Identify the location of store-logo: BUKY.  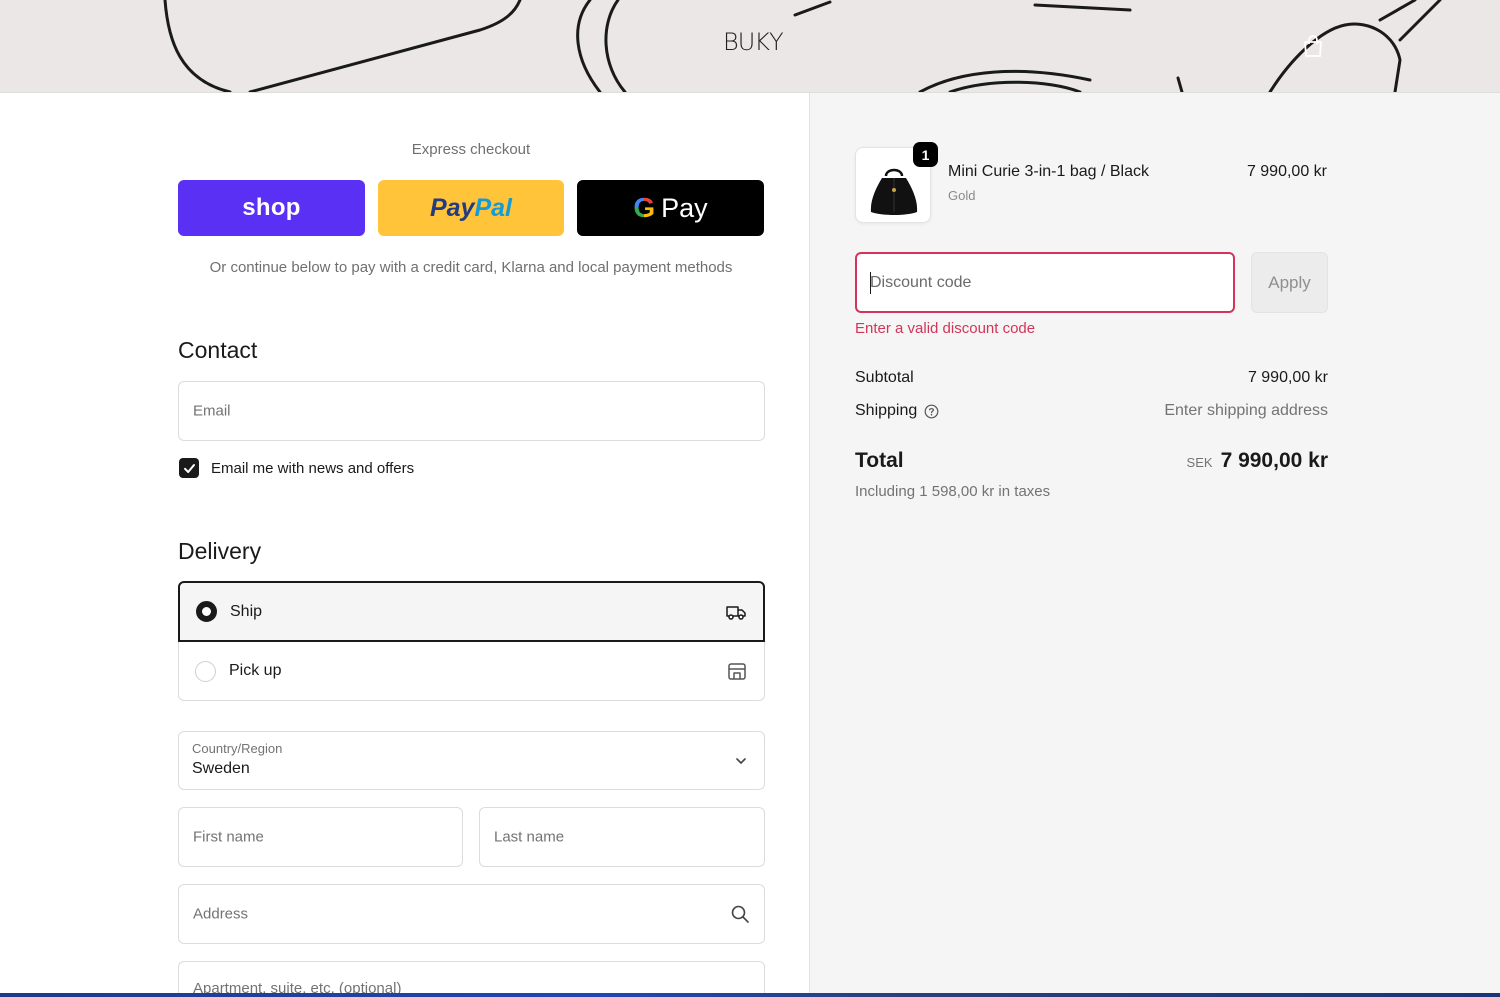
(753, 42).